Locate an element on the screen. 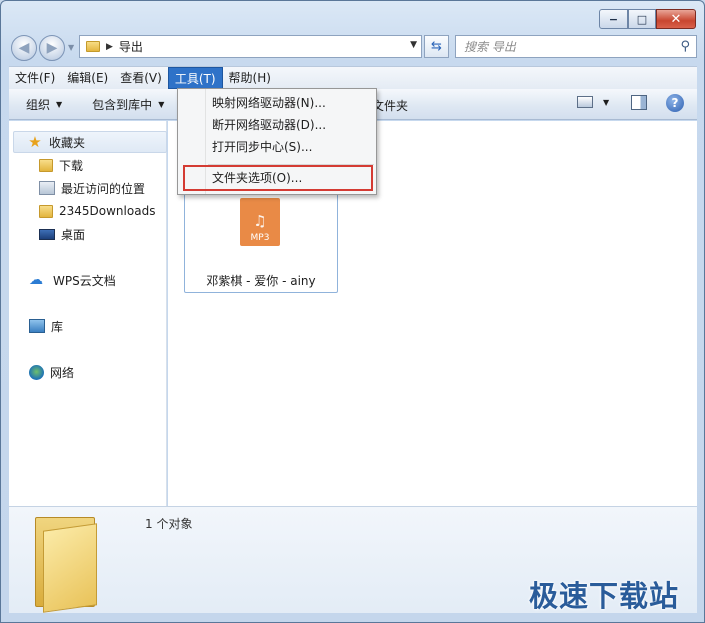 This screenshot has width=705, height=623. preview-pane-icon is located at coordinates (639, 102).